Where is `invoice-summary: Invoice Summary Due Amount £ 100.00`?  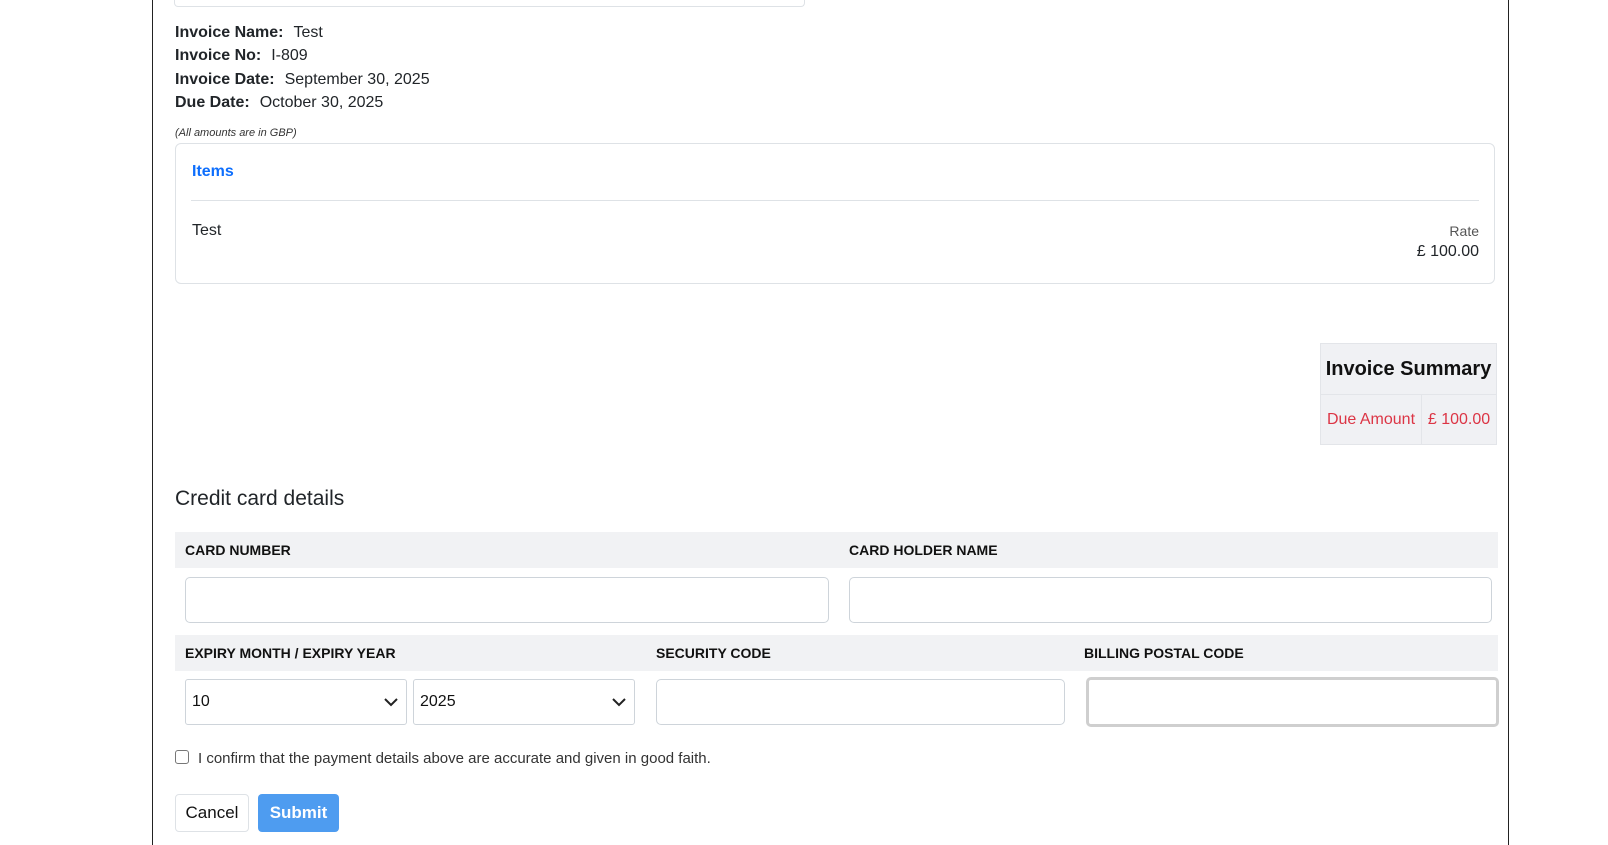 invoice-summary: Invoice Summary Due Amount £ 100.00 is located at coordinates (1408, 394).